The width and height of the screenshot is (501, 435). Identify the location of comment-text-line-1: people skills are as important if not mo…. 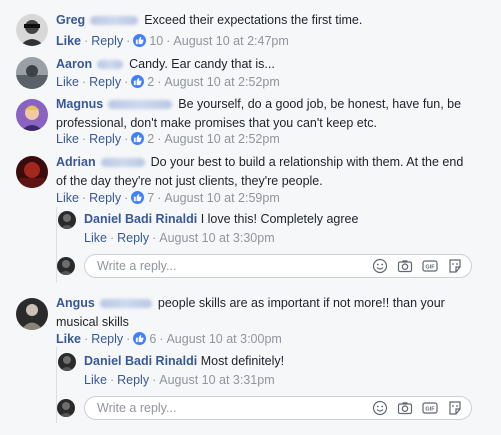
(301, 303).